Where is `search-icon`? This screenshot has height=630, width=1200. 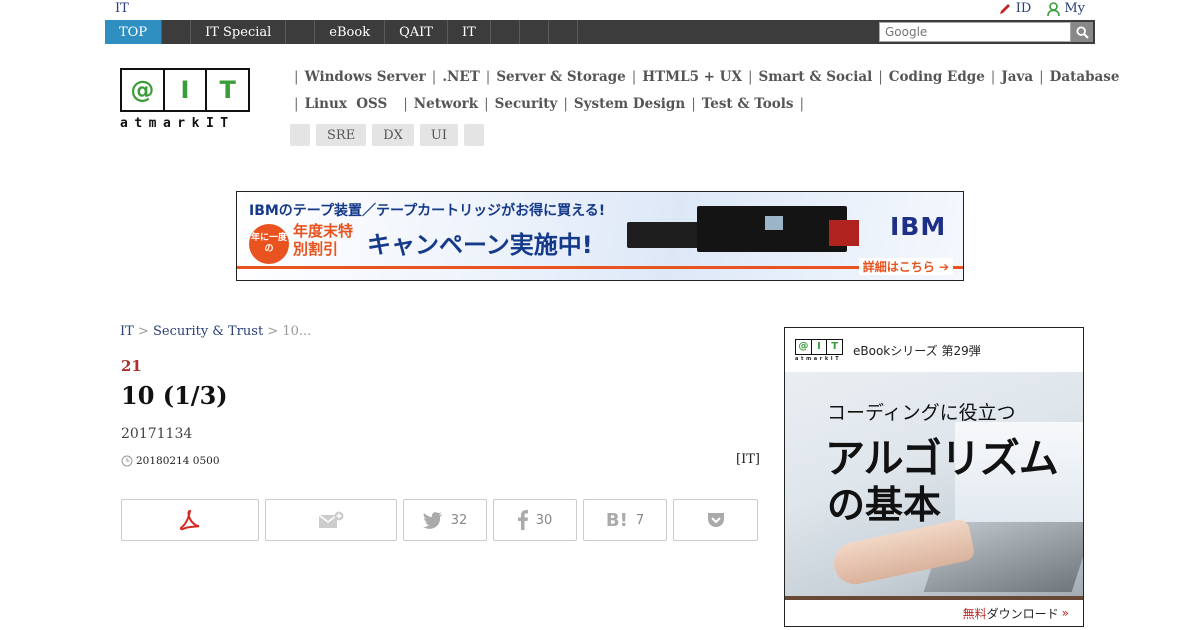 search-icon is located at coordinates (1082, 32).